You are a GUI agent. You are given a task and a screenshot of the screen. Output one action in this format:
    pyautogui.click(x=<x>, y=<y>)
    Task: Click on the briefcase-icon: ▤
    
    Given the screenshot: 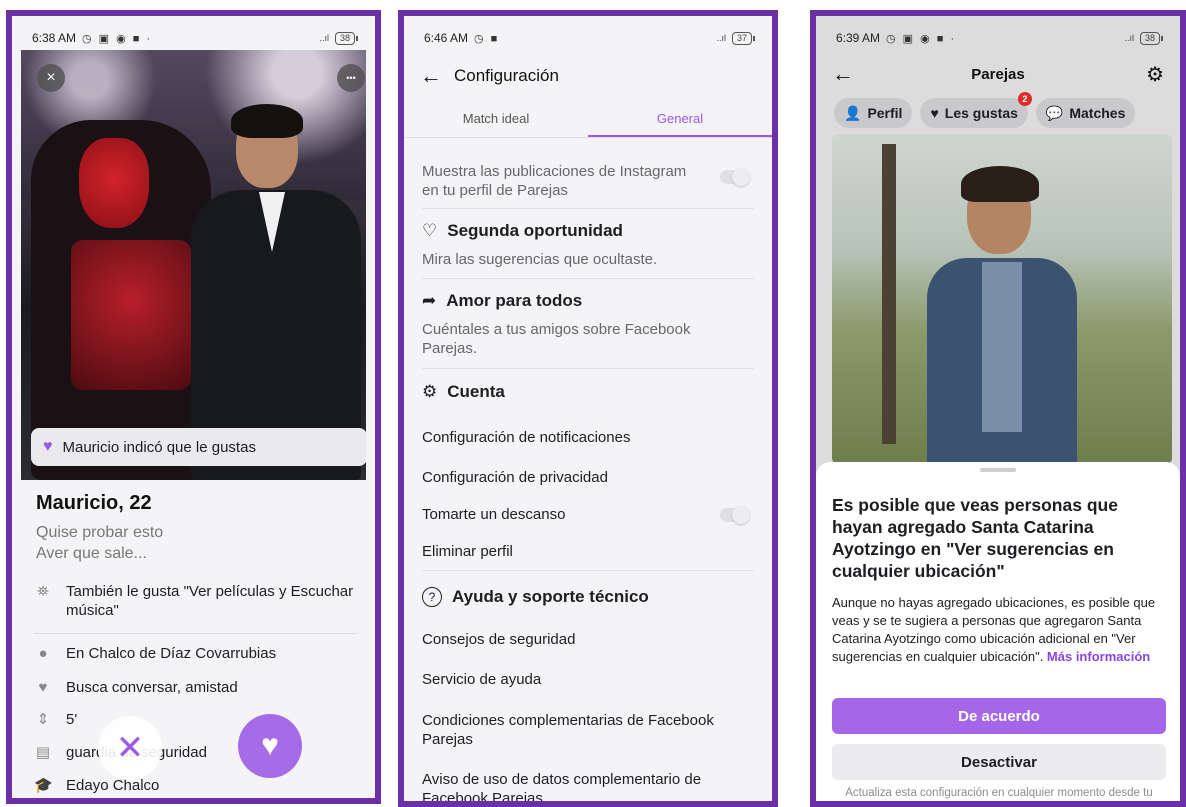 What is the action you would take?
    pyautogui.click(x=43, y=752)
    